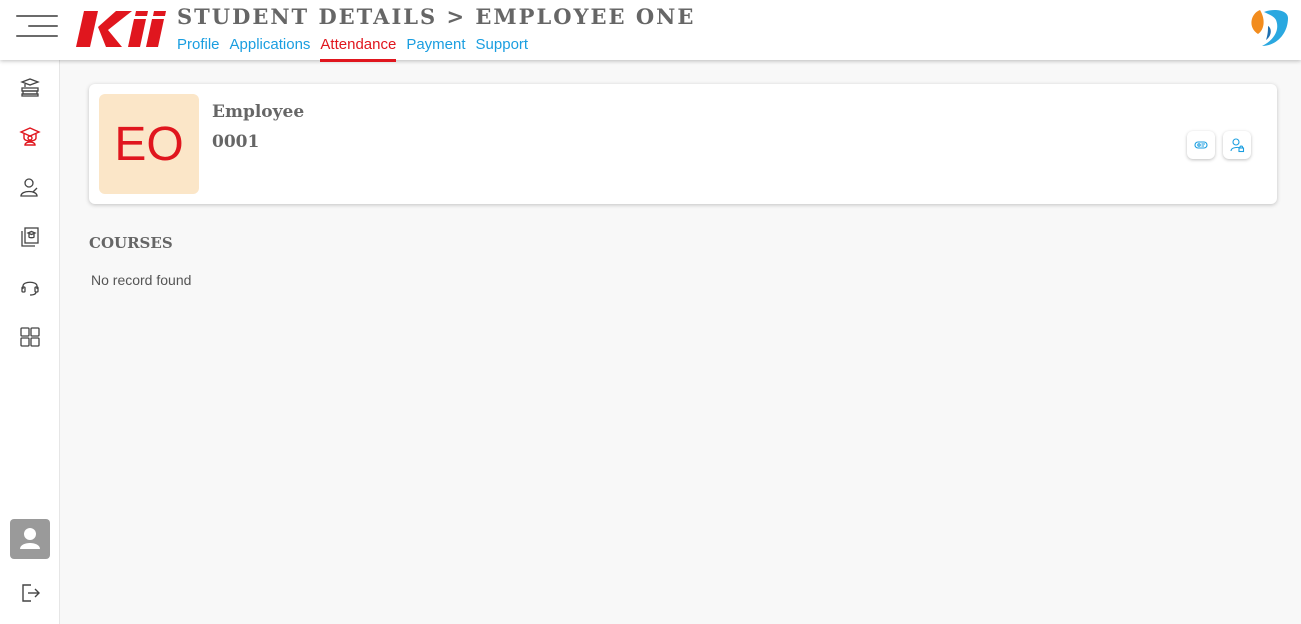  What do you see at coordinates (270, 49) in the screenshot?
I see `tab-applications: Applications` at bounding box center [270, 49].